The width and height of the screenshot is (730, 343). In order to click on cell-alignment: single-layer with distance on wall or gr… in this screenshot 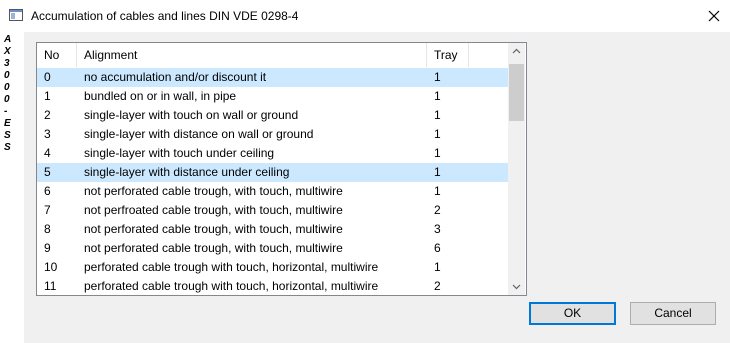, I will do `click(199, 134)`.